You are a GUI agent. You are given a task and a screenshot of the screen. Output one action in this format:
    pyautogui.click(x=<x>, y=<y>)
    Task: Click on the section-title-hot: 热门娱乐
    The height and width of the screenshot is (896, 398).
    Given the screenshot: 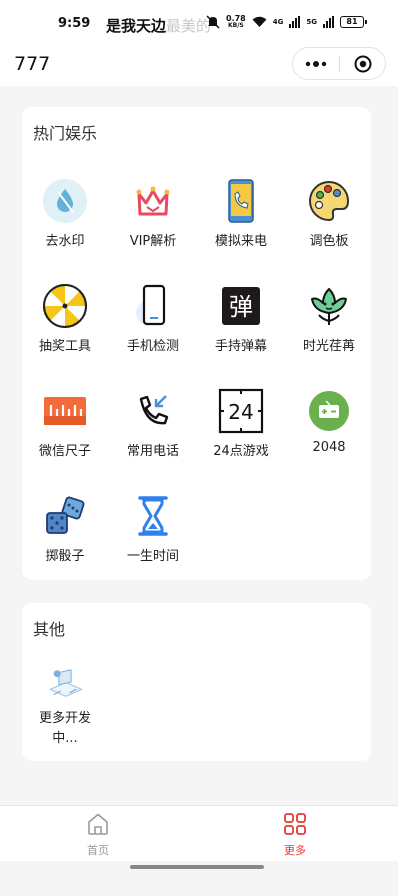 What is the action you would take?
    pyautogui.click(x=65, y=133)
    